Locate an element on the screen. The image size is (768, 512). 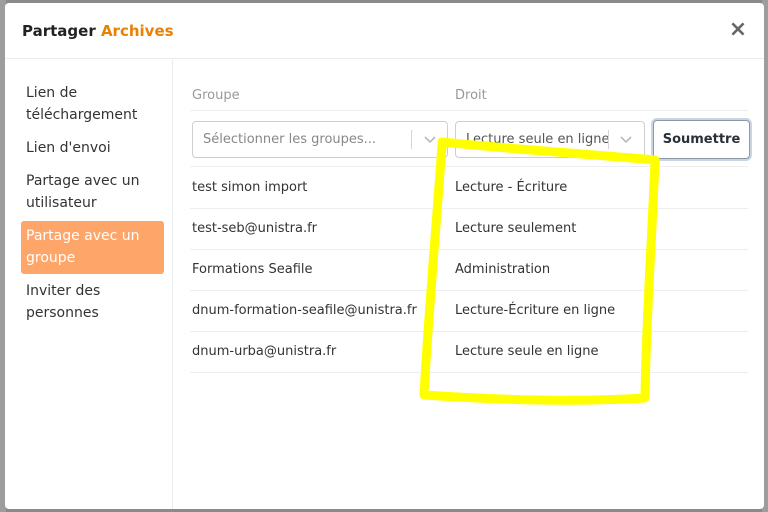
dialog-title-prefix: Partager is located at coordinates (59, 31).